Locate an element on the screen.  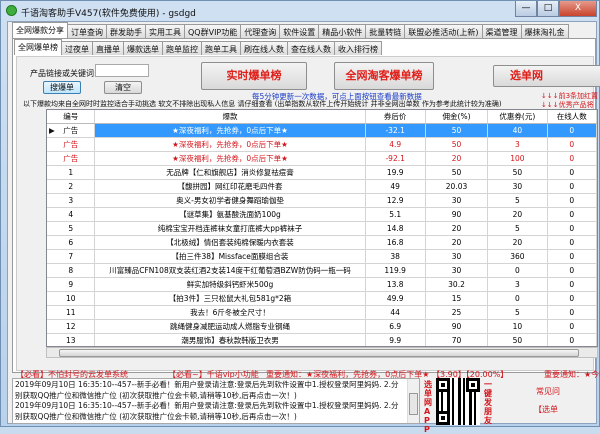
table-row: 4 【谜草集】氨基酸洗面奶100g 5.1 90 20 0 is located at coordinates (322, 215).